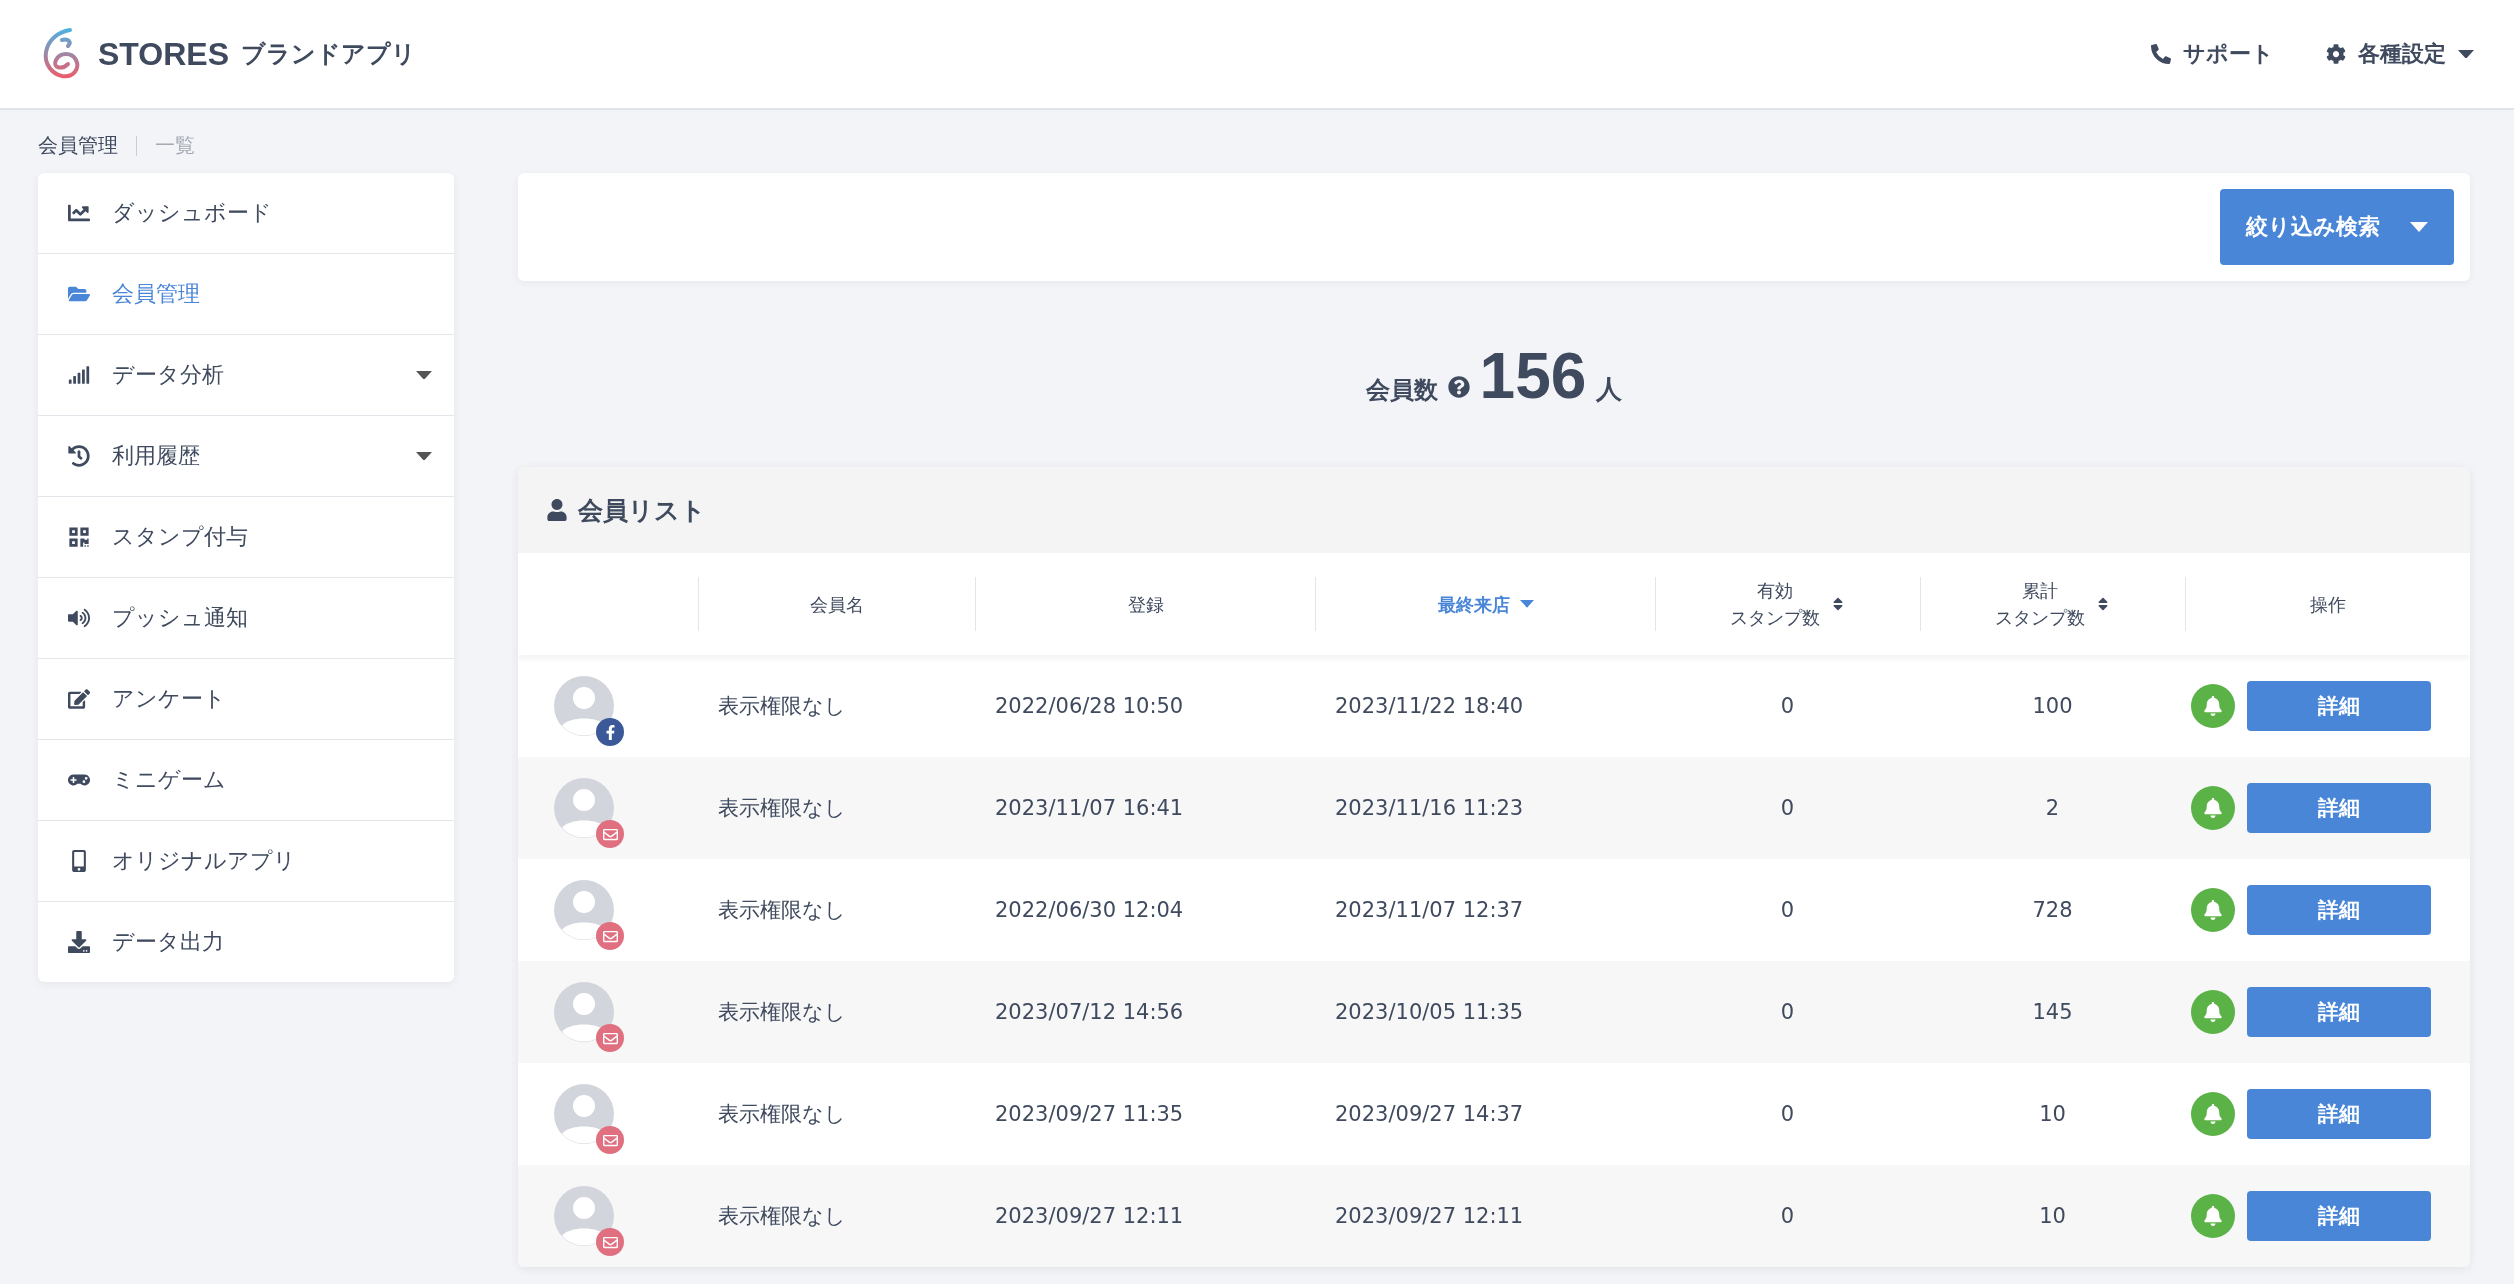  I want to click on table-cell-text: 2023/09/27 14:37, so click(1429, 1114).